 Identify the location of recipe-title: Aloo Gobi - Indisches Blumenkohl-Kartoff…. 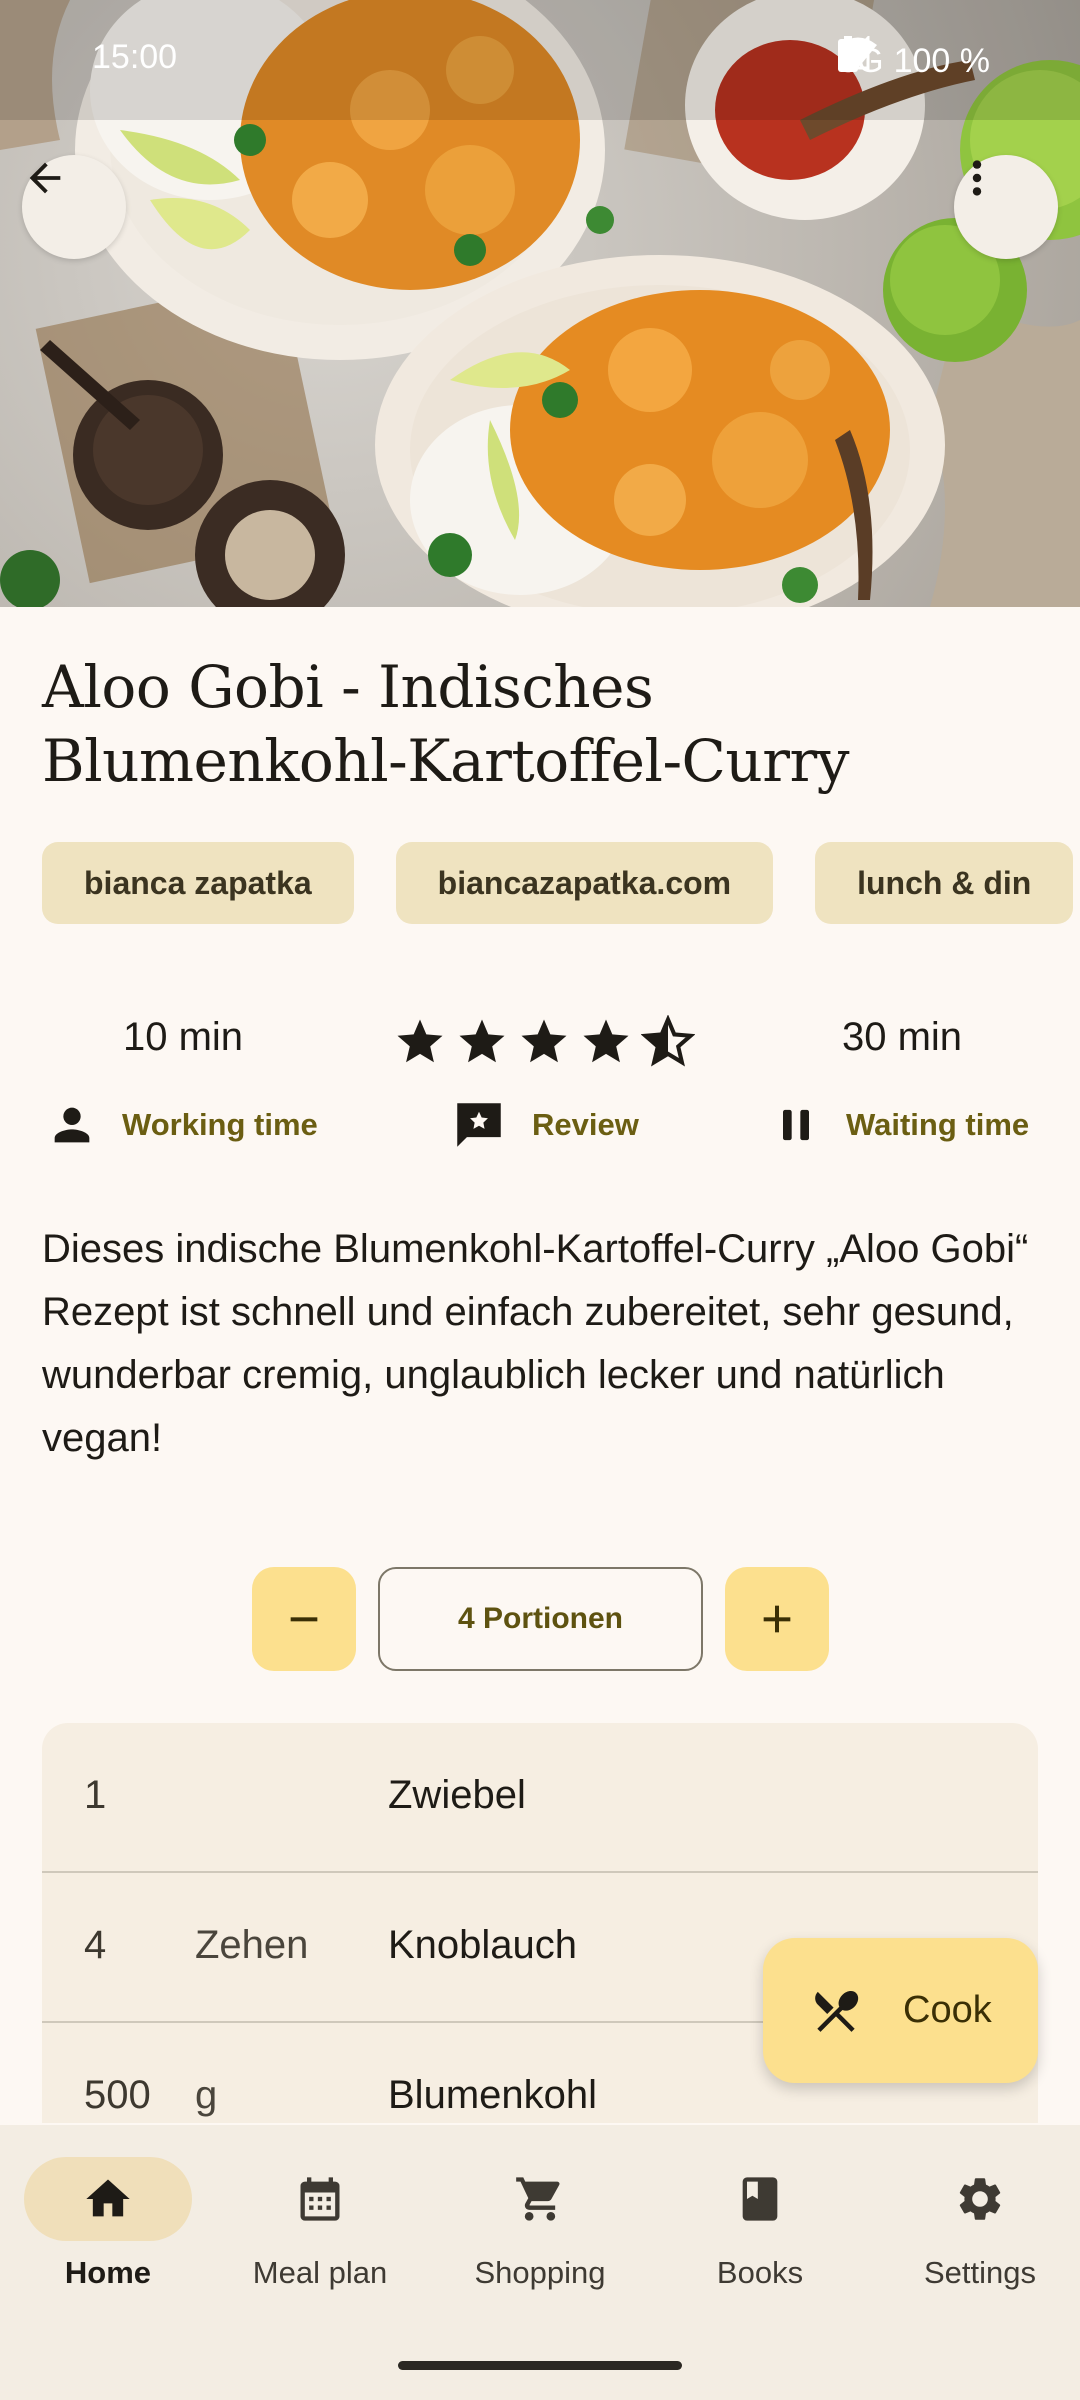
(542, 724).